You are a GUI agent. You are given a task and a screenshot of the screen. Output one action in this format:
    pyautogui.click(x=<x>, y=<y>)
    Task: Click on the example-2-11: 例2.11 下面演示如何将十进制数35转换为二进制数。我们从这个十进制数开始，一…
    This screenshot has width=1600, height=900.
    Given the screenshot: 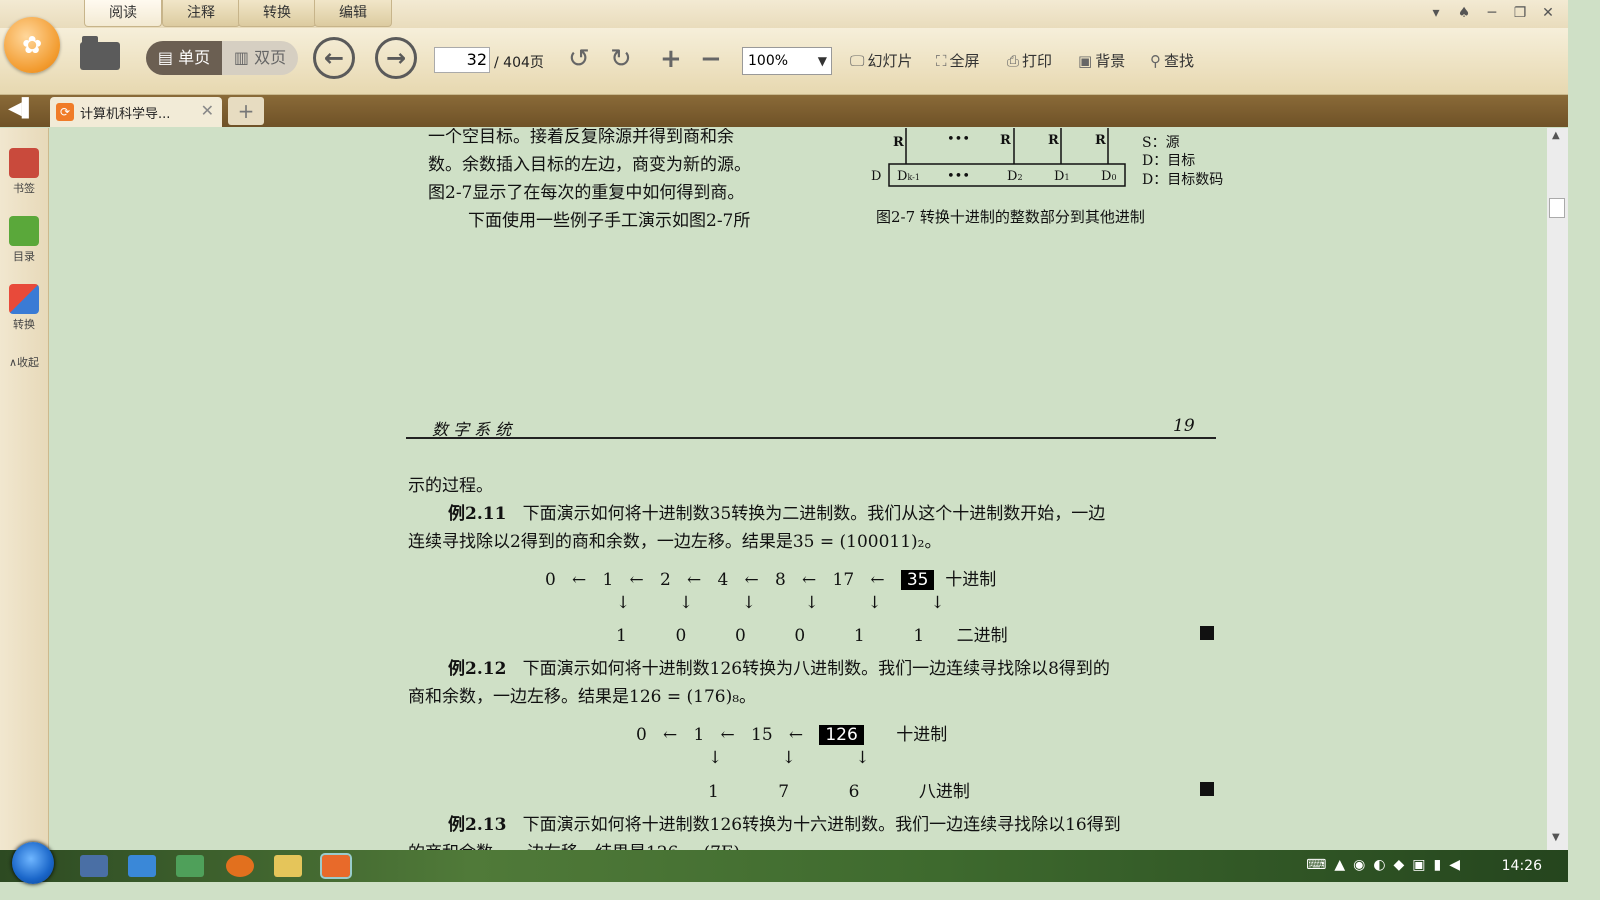 What is the action you would take?
    pyautogui.click(x=776, y=511)
    